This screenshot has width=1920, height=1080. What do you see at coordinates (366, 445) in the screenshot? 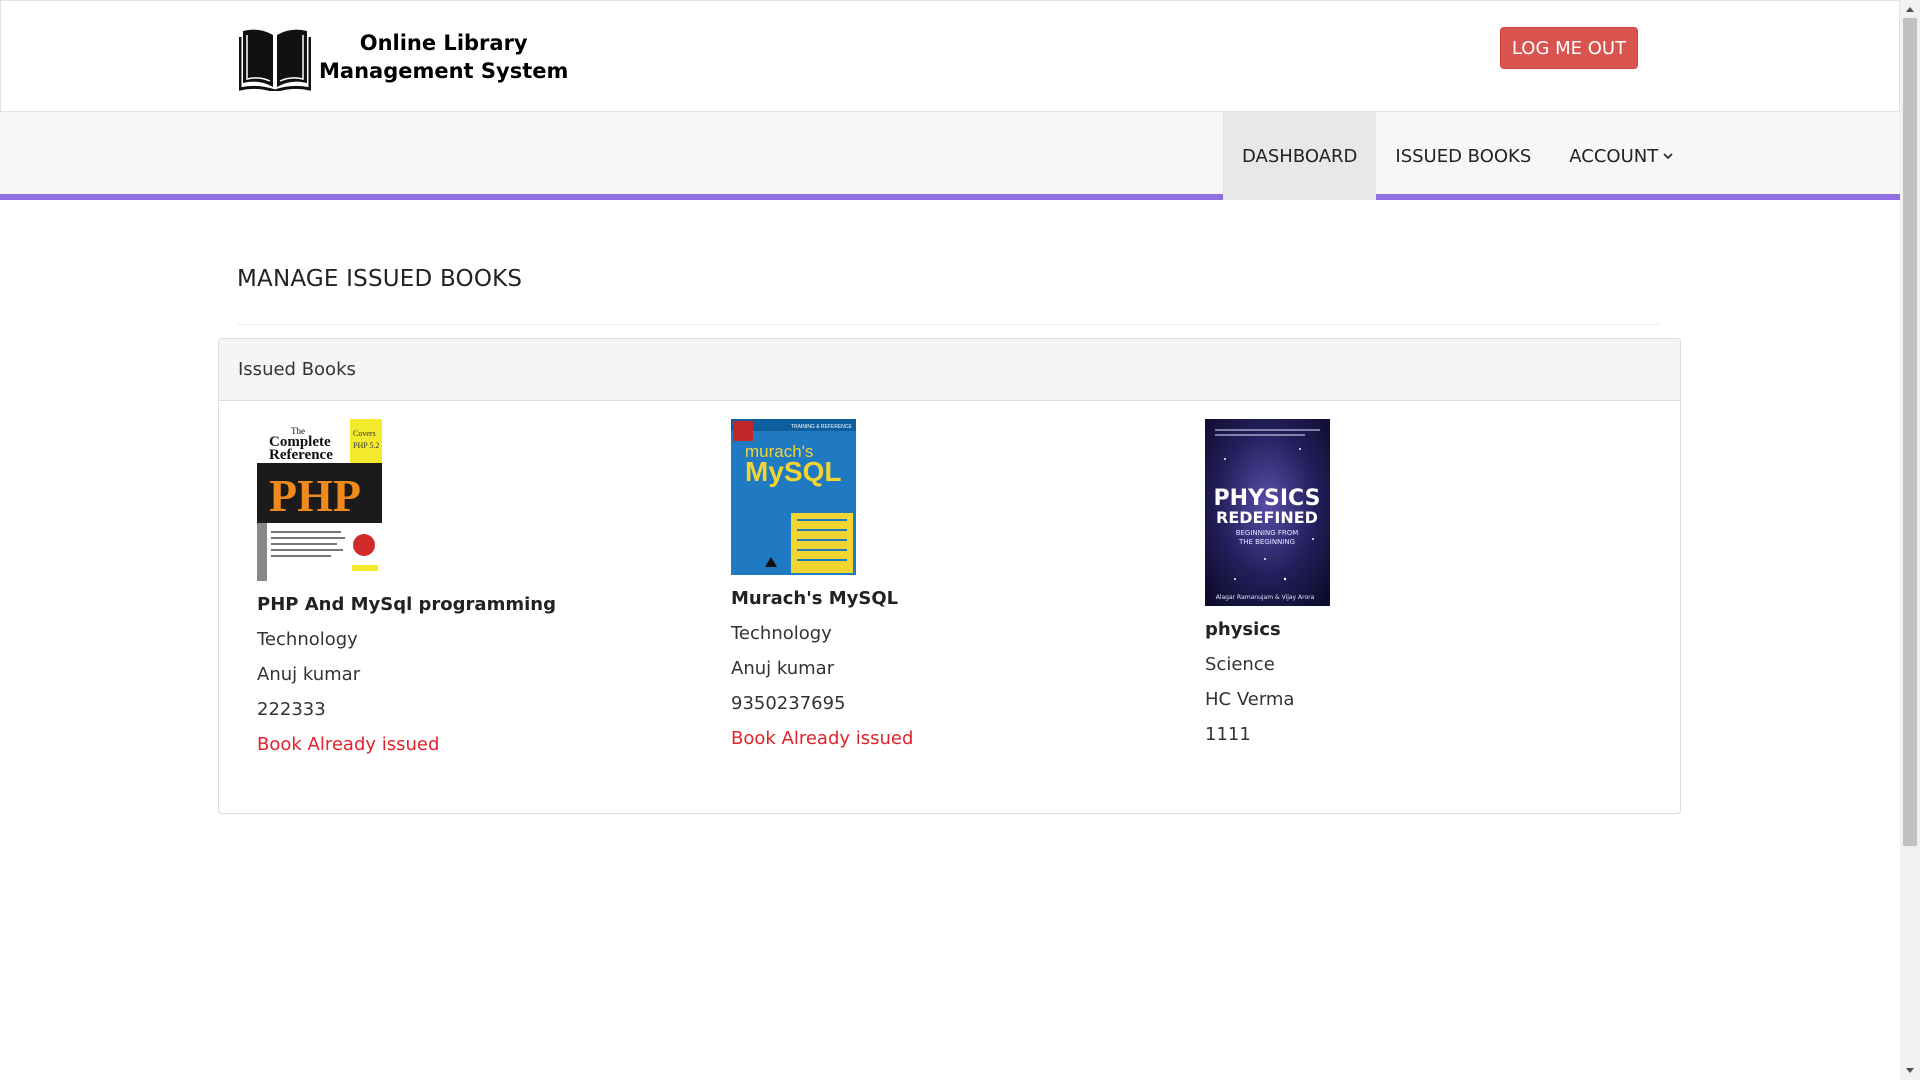
I see `cover-text: PHP 5.2` at bounding box center [366, 445].